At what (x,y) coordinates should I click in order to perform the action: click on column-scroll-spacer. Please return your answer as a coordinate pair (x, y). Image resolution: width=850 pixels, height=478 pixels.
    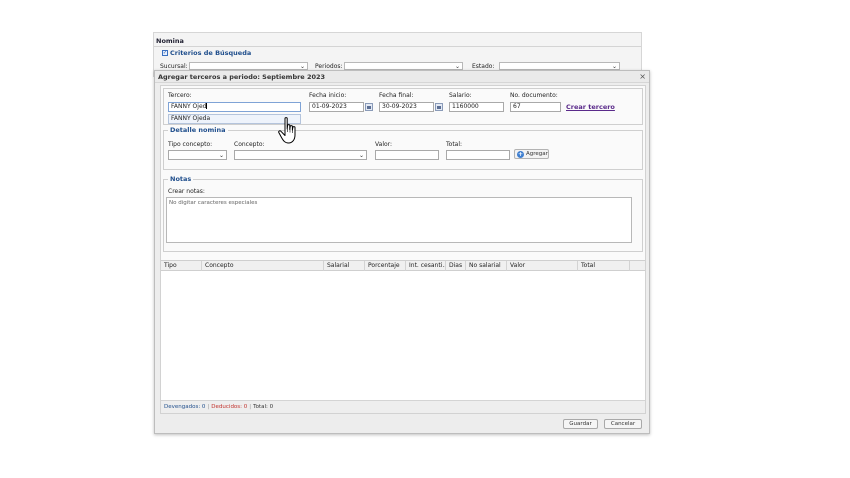
    Looking at the image, I should click on (637, 266).